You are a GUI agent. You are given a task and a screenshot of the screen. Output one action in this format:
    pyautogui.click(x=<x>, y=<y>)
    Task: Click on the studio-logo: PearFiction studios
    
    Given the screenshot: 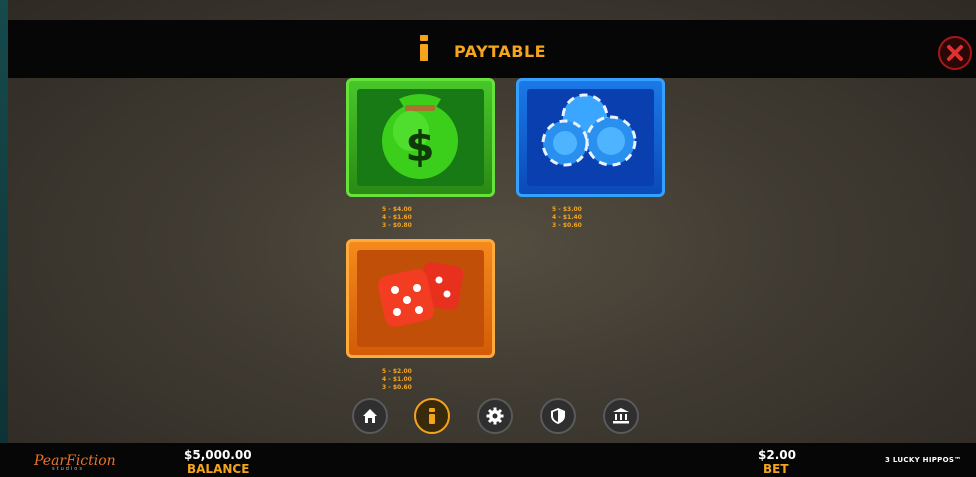 What is the action you would take?
    pyautogui.click(x=75, y=461)
    